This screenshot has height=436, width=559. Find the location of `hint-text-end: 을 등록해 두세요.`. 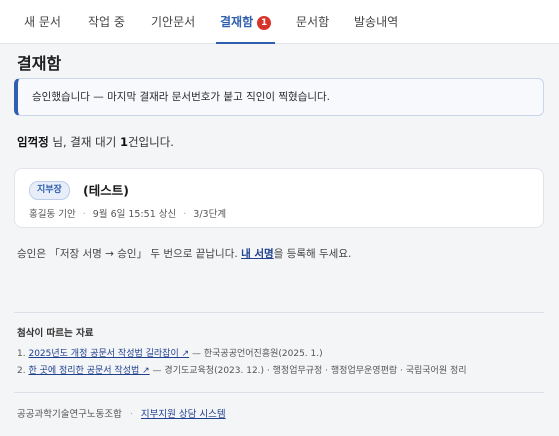

hint-text-end: 을 등록해 두세요. is located at coordinates (312, 254).